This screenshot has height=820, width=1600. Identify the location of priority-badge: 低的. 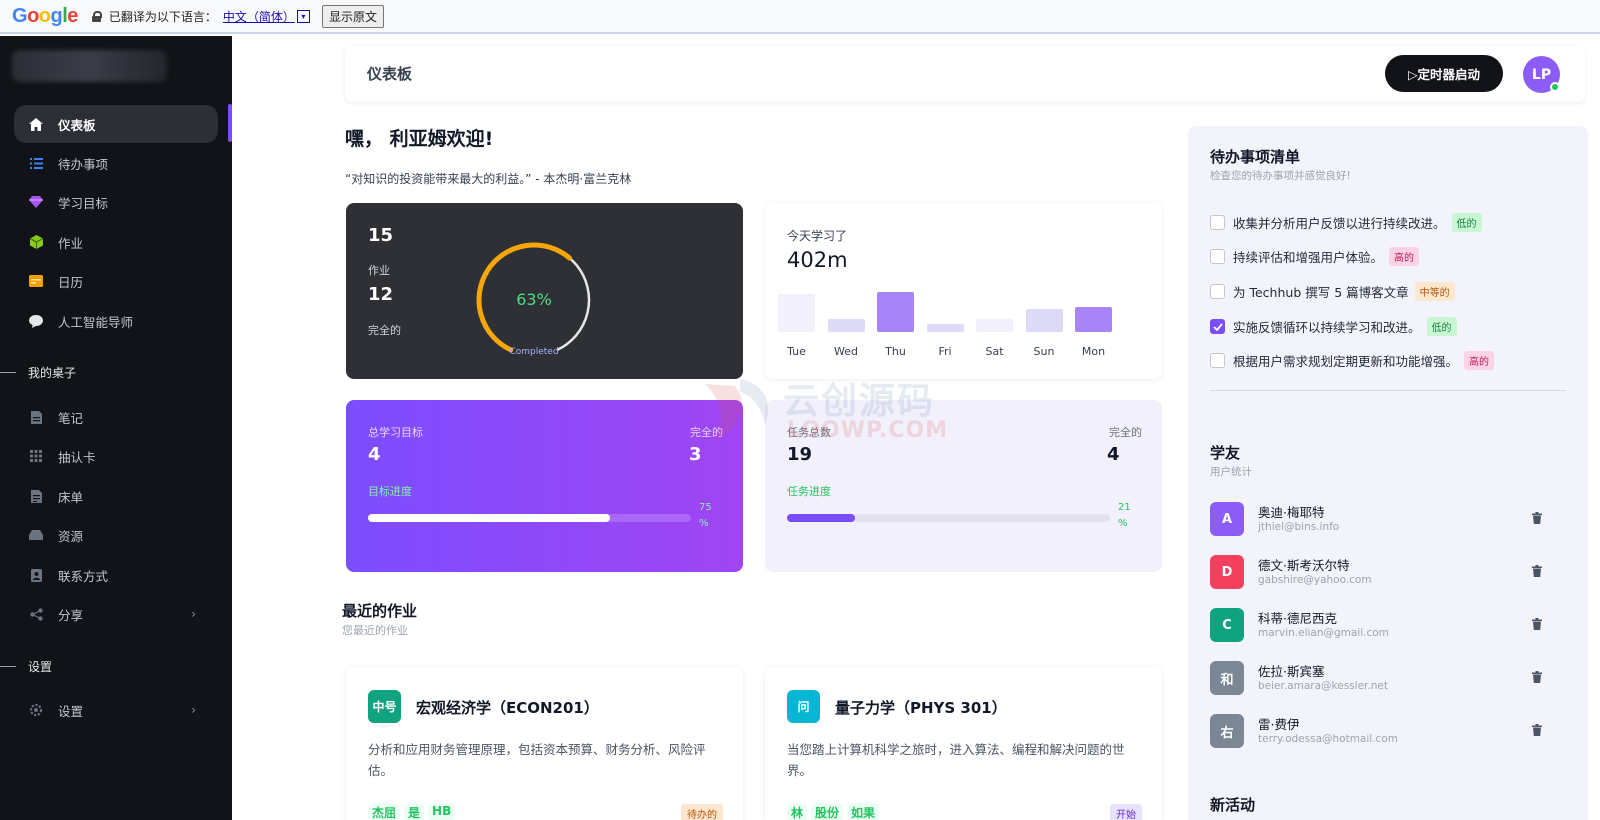
(1441, 326).